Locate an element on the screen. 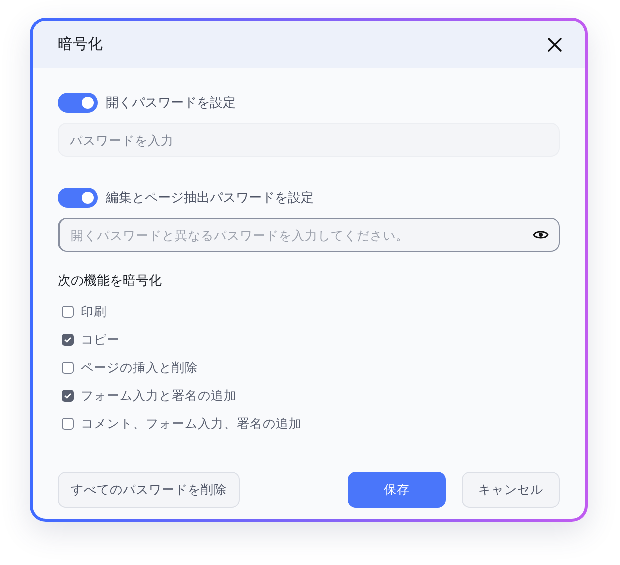 This screenshot has height=565, width=620. checkbox-label: コメント、フォーム入力、署名の追加 is located at coordinates (191, 424).